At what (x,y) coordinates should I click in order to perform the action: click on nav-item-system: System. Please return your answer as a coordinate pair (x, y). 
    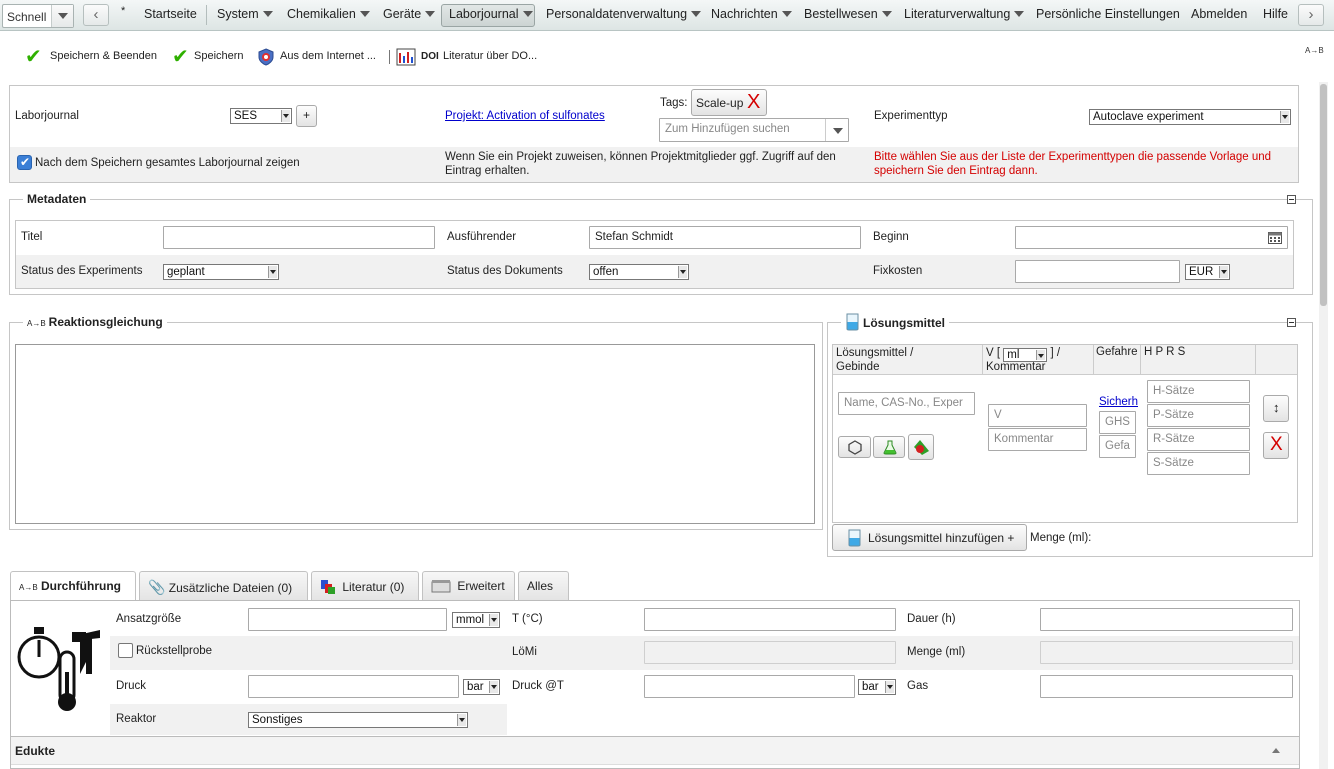
    Looking at the image, I should click on (245, 14).